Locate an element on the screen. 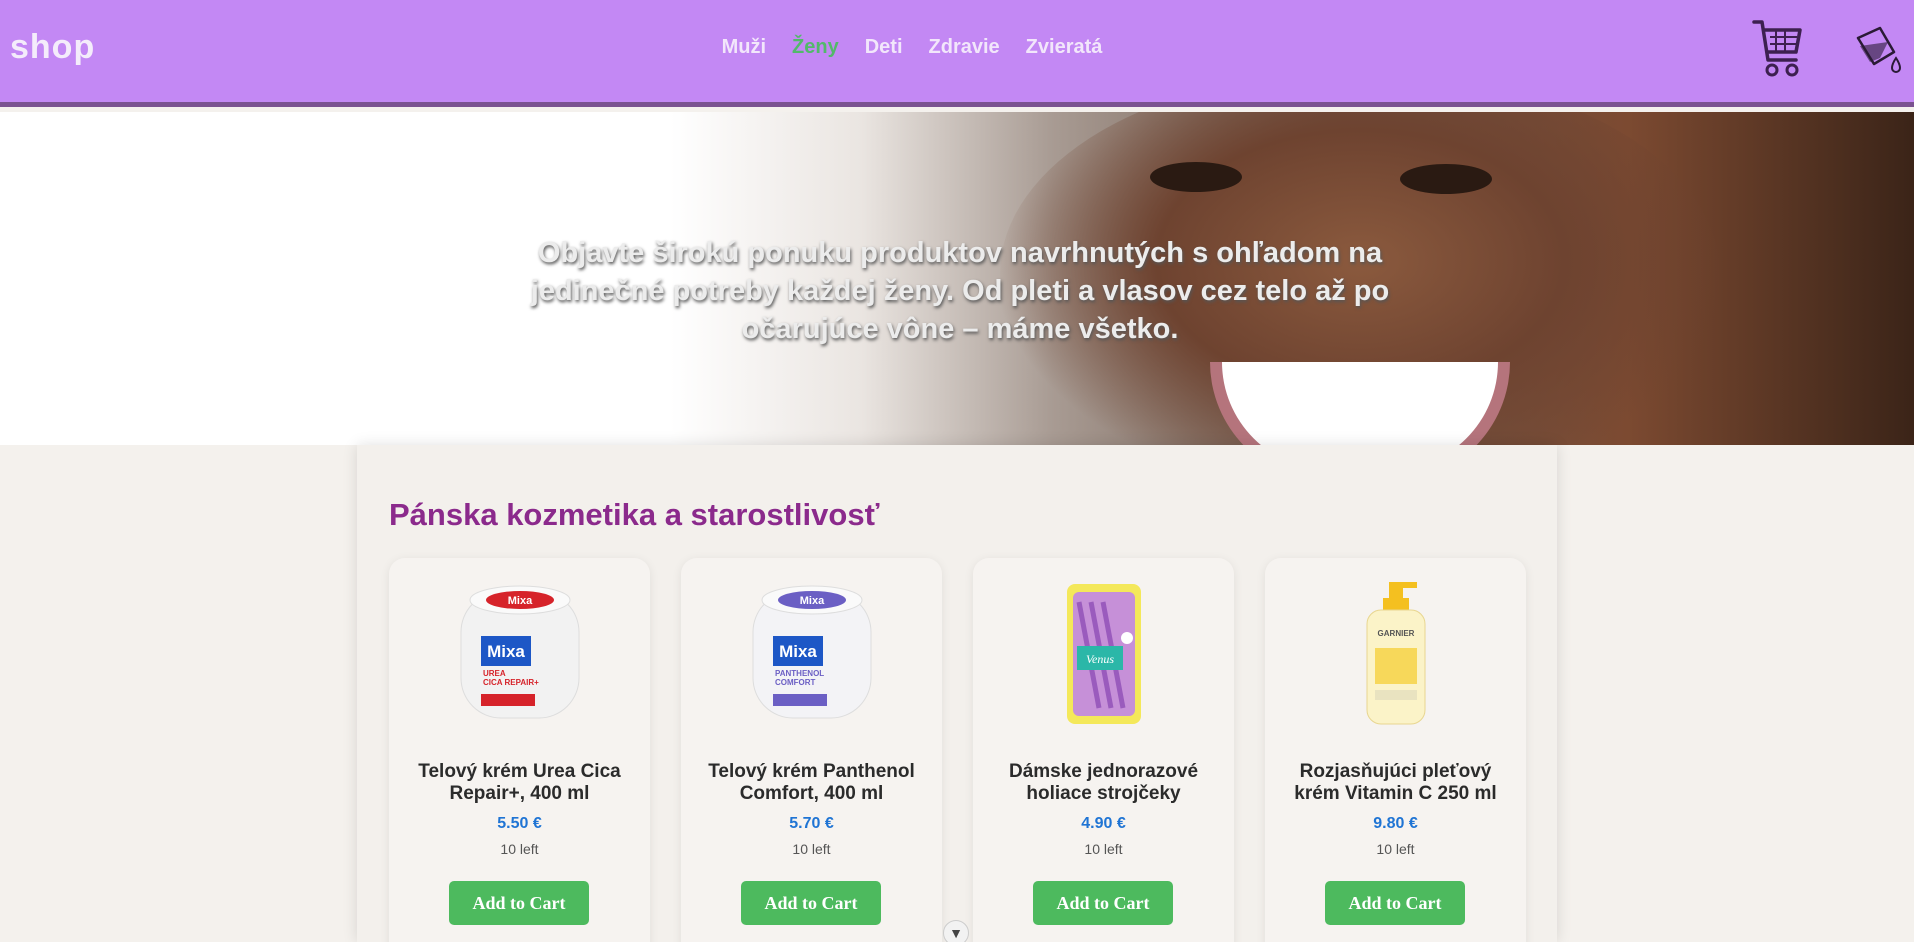 This screenshot has width=1914, height=942. product-image: Venus is located at coordinates (1103, 653).